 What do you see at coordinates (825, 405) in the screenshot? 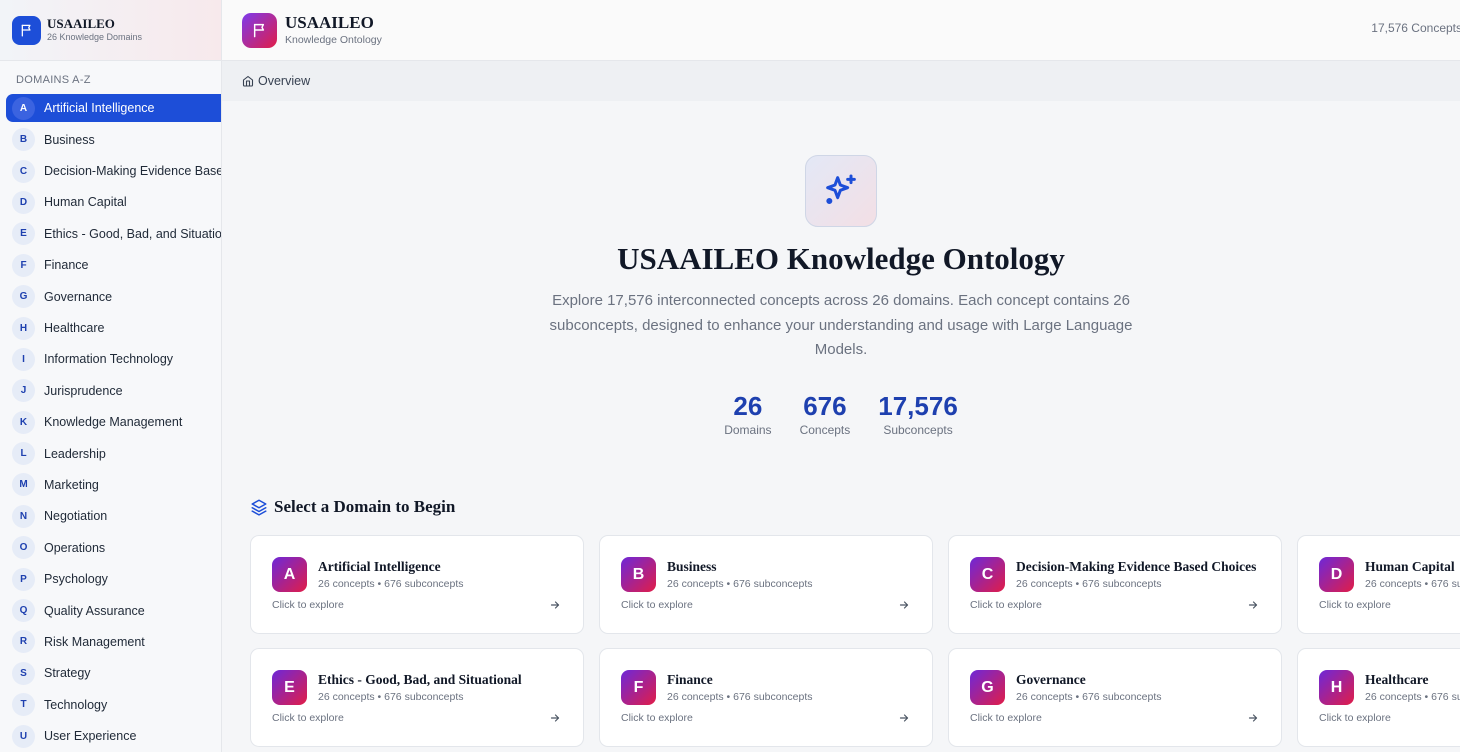
I see `stat-value: 676` at bounding box center [825, 405].